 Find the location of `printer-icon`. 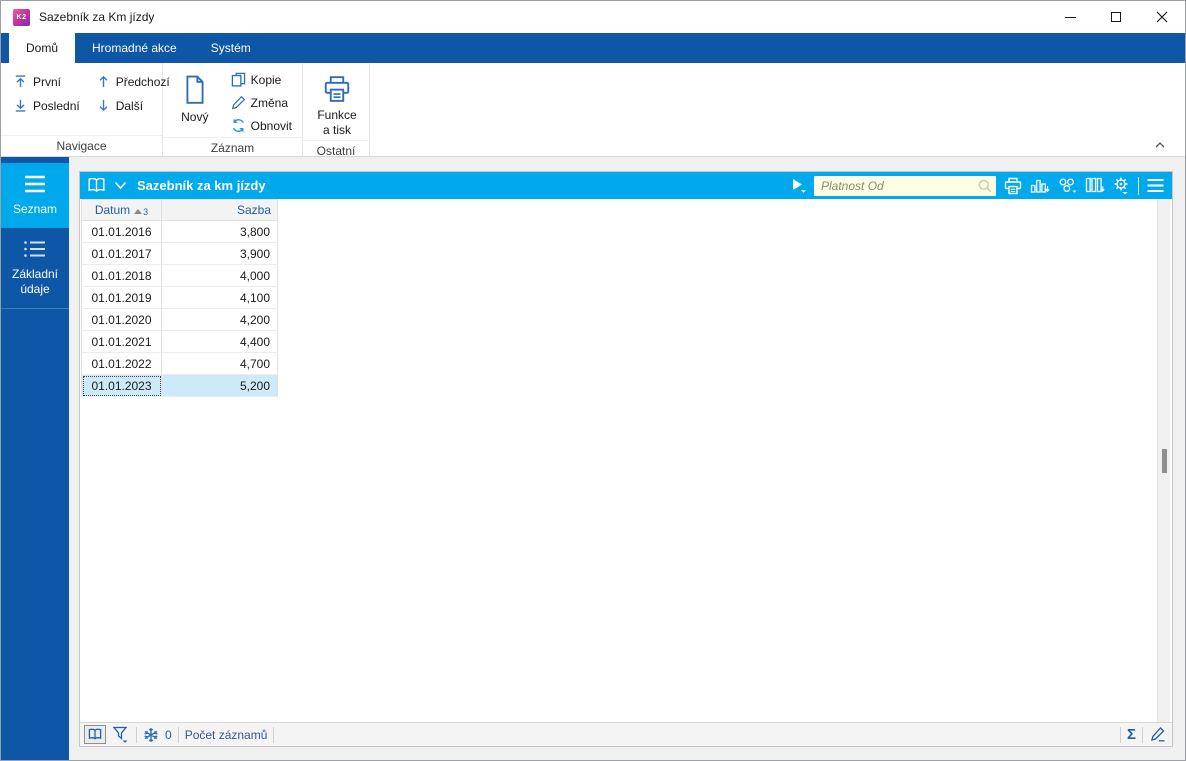

printer-icon is located at coordinates (337, 89).